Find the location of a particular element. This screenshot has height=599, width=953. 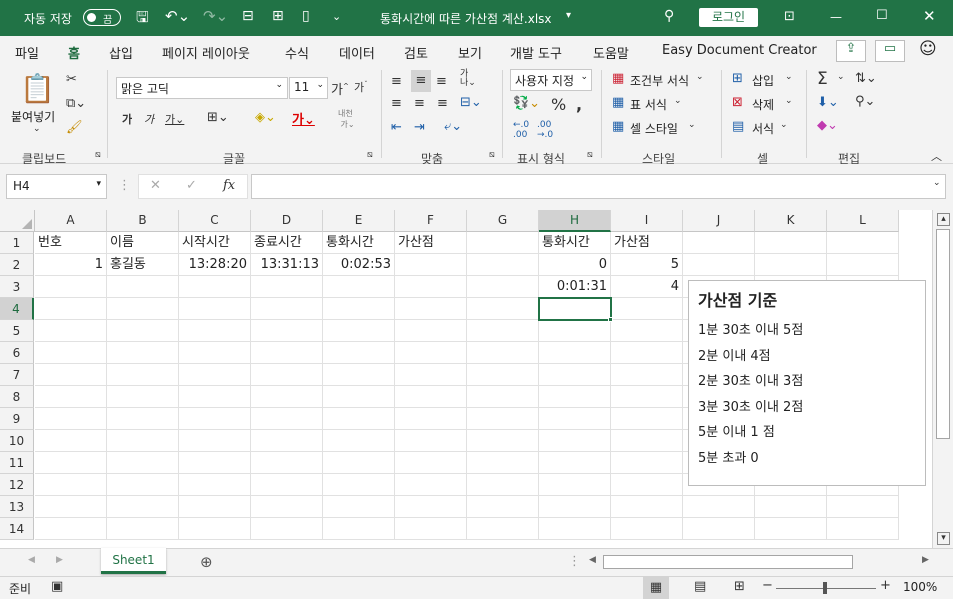

cell-k2 is located at coordinates (791, 265).